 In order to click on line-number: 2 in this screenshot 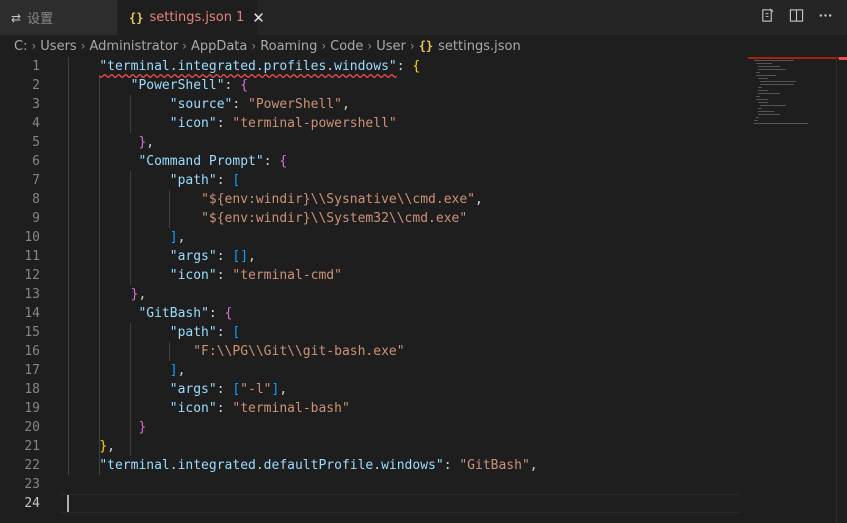, I will do `click(36, 85)`.